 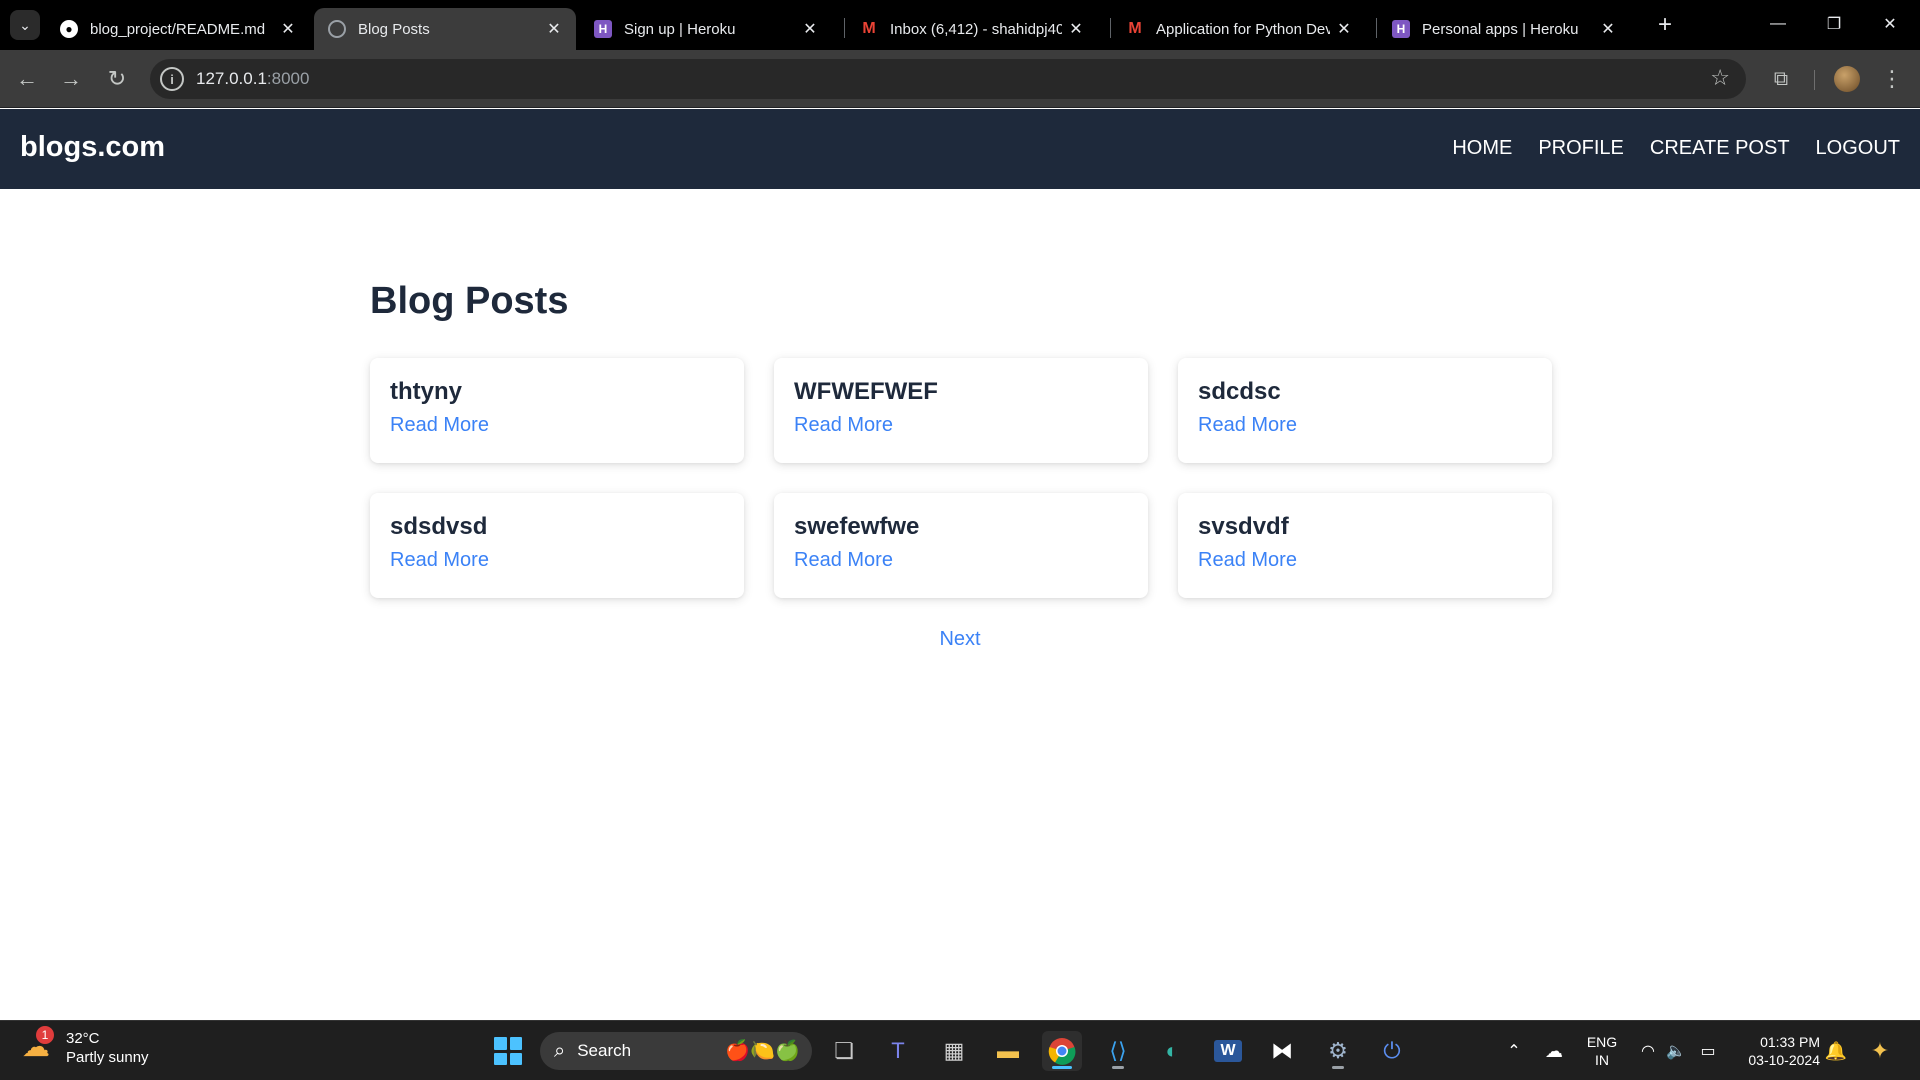 I want to click on post-title: sdsdvsd, so click(x=439, y=526).